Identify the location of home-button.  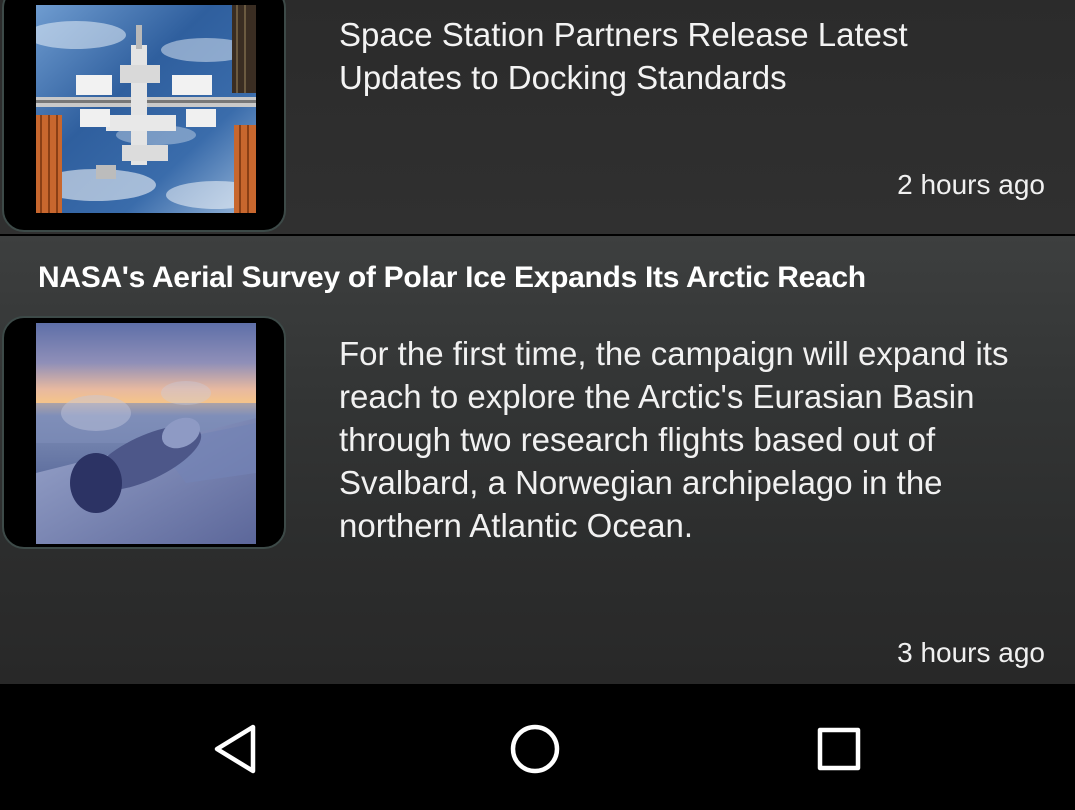
(535, 749).